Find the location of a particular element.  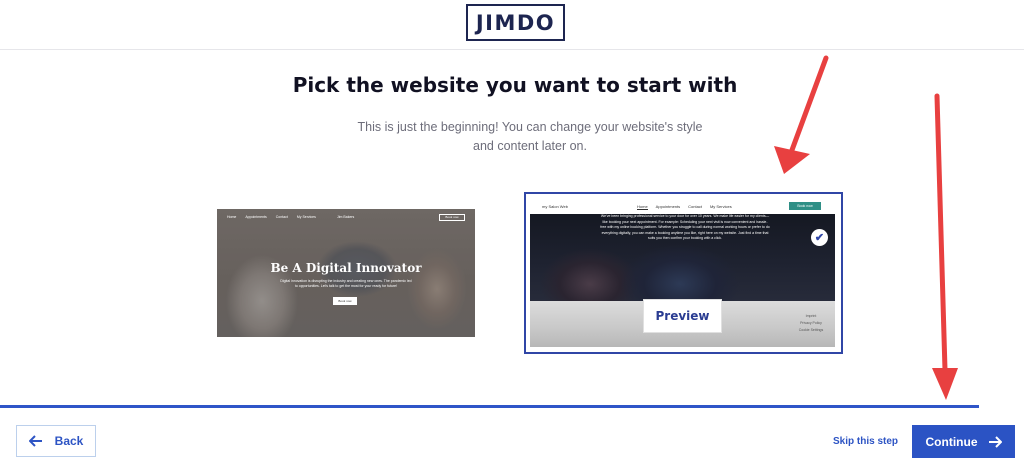

skip-step-link: Skip this step is located at coordinates (865, 441).